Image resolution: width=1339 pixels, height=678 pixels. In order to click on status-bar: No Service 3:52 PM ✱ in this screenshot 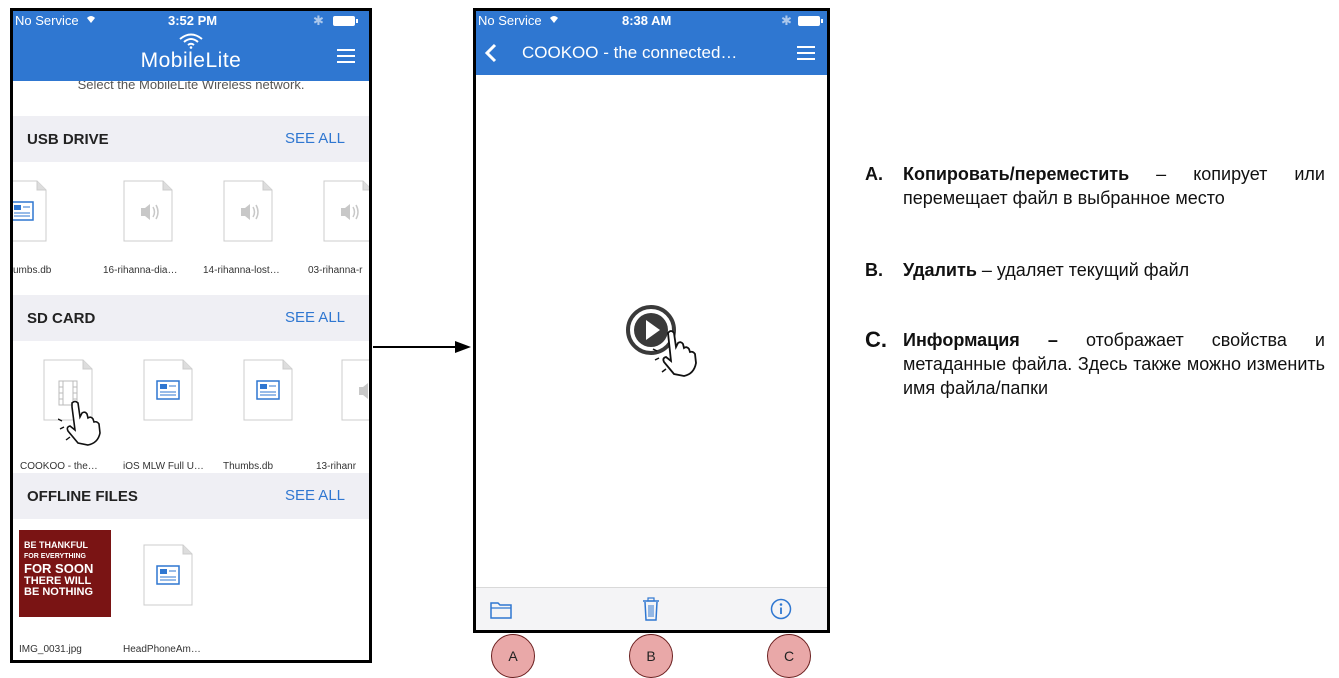, I will do `click(191, 21)`.